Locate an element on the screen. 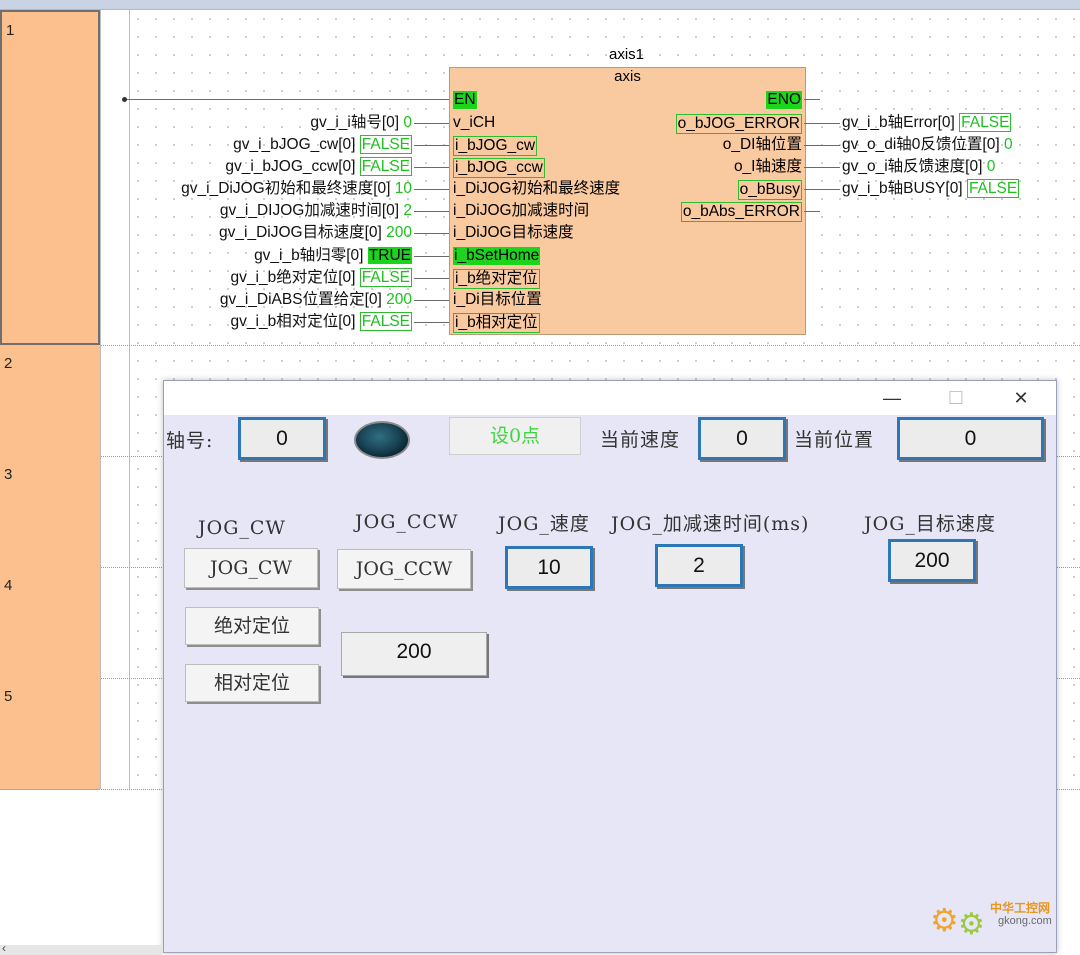 This screenshot has width=1080, height=955. watermark-text: 中华工控网 is located at coordinates (1020, 908).